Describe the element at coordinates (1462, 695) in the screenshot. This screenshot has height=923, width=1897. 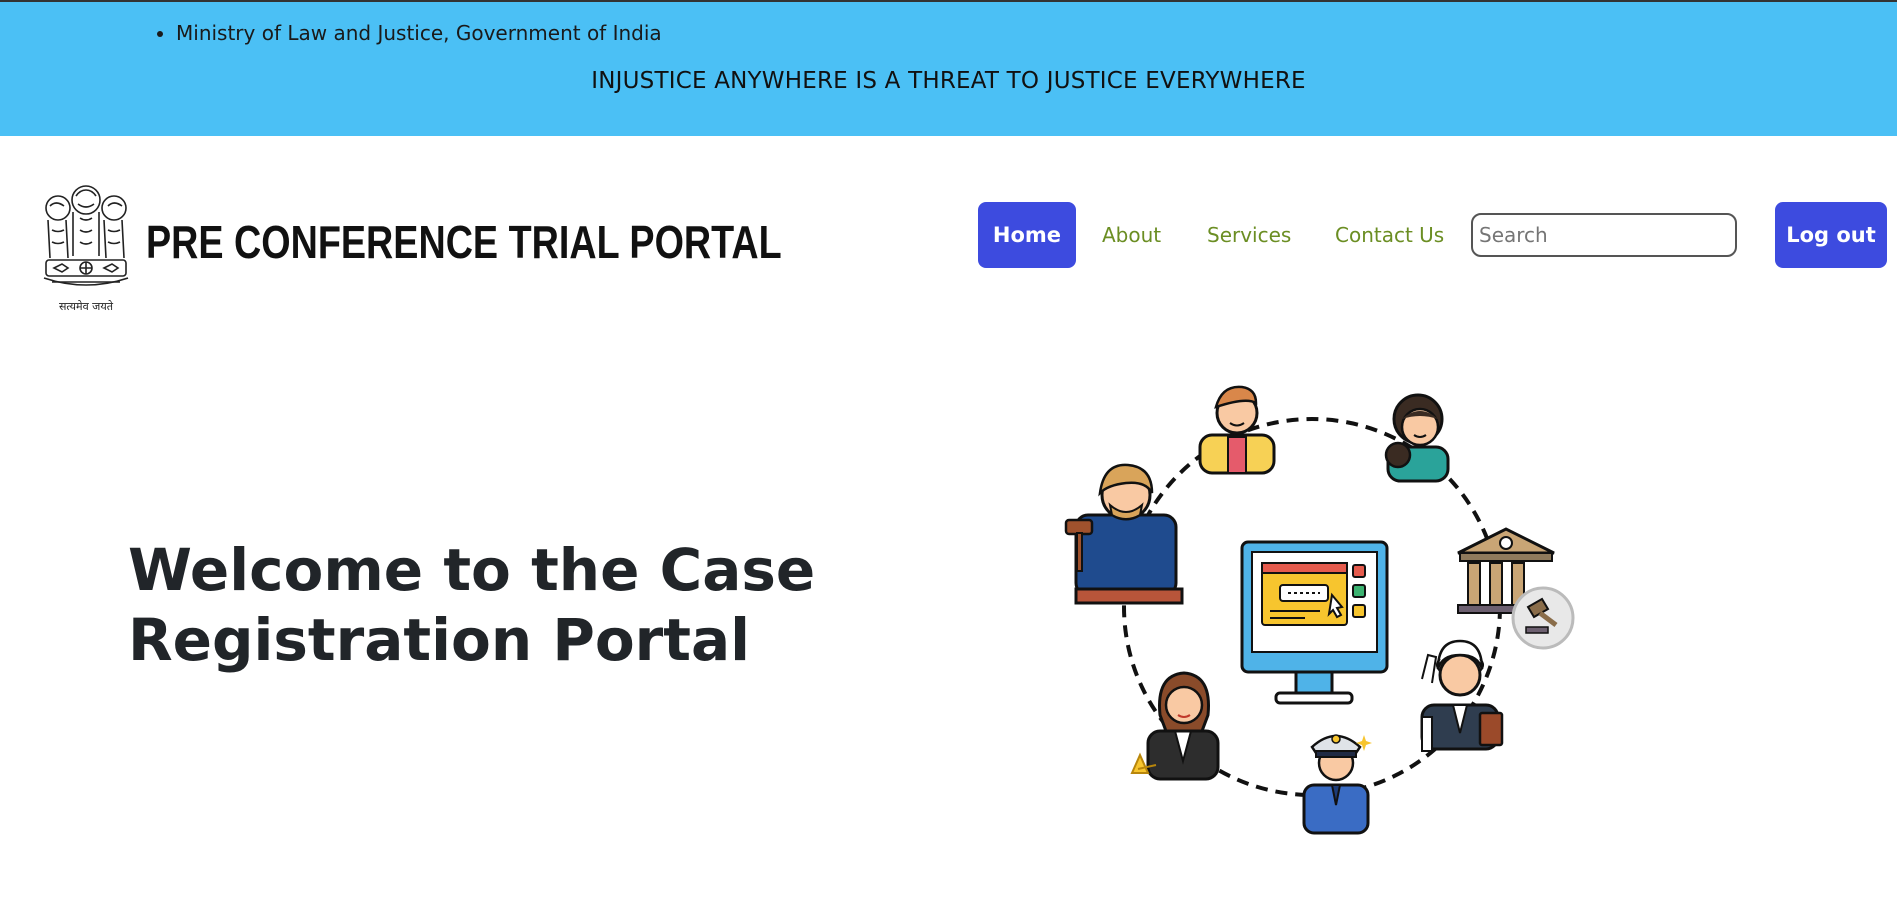
I see `barrister-icon` at that location.